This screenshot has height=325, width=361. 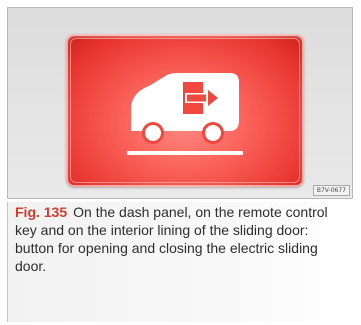 What do you see at coordinates (185, 114) in the screenshot?
I see `van-sliding-door-icon` at bounding box center [185, 114].